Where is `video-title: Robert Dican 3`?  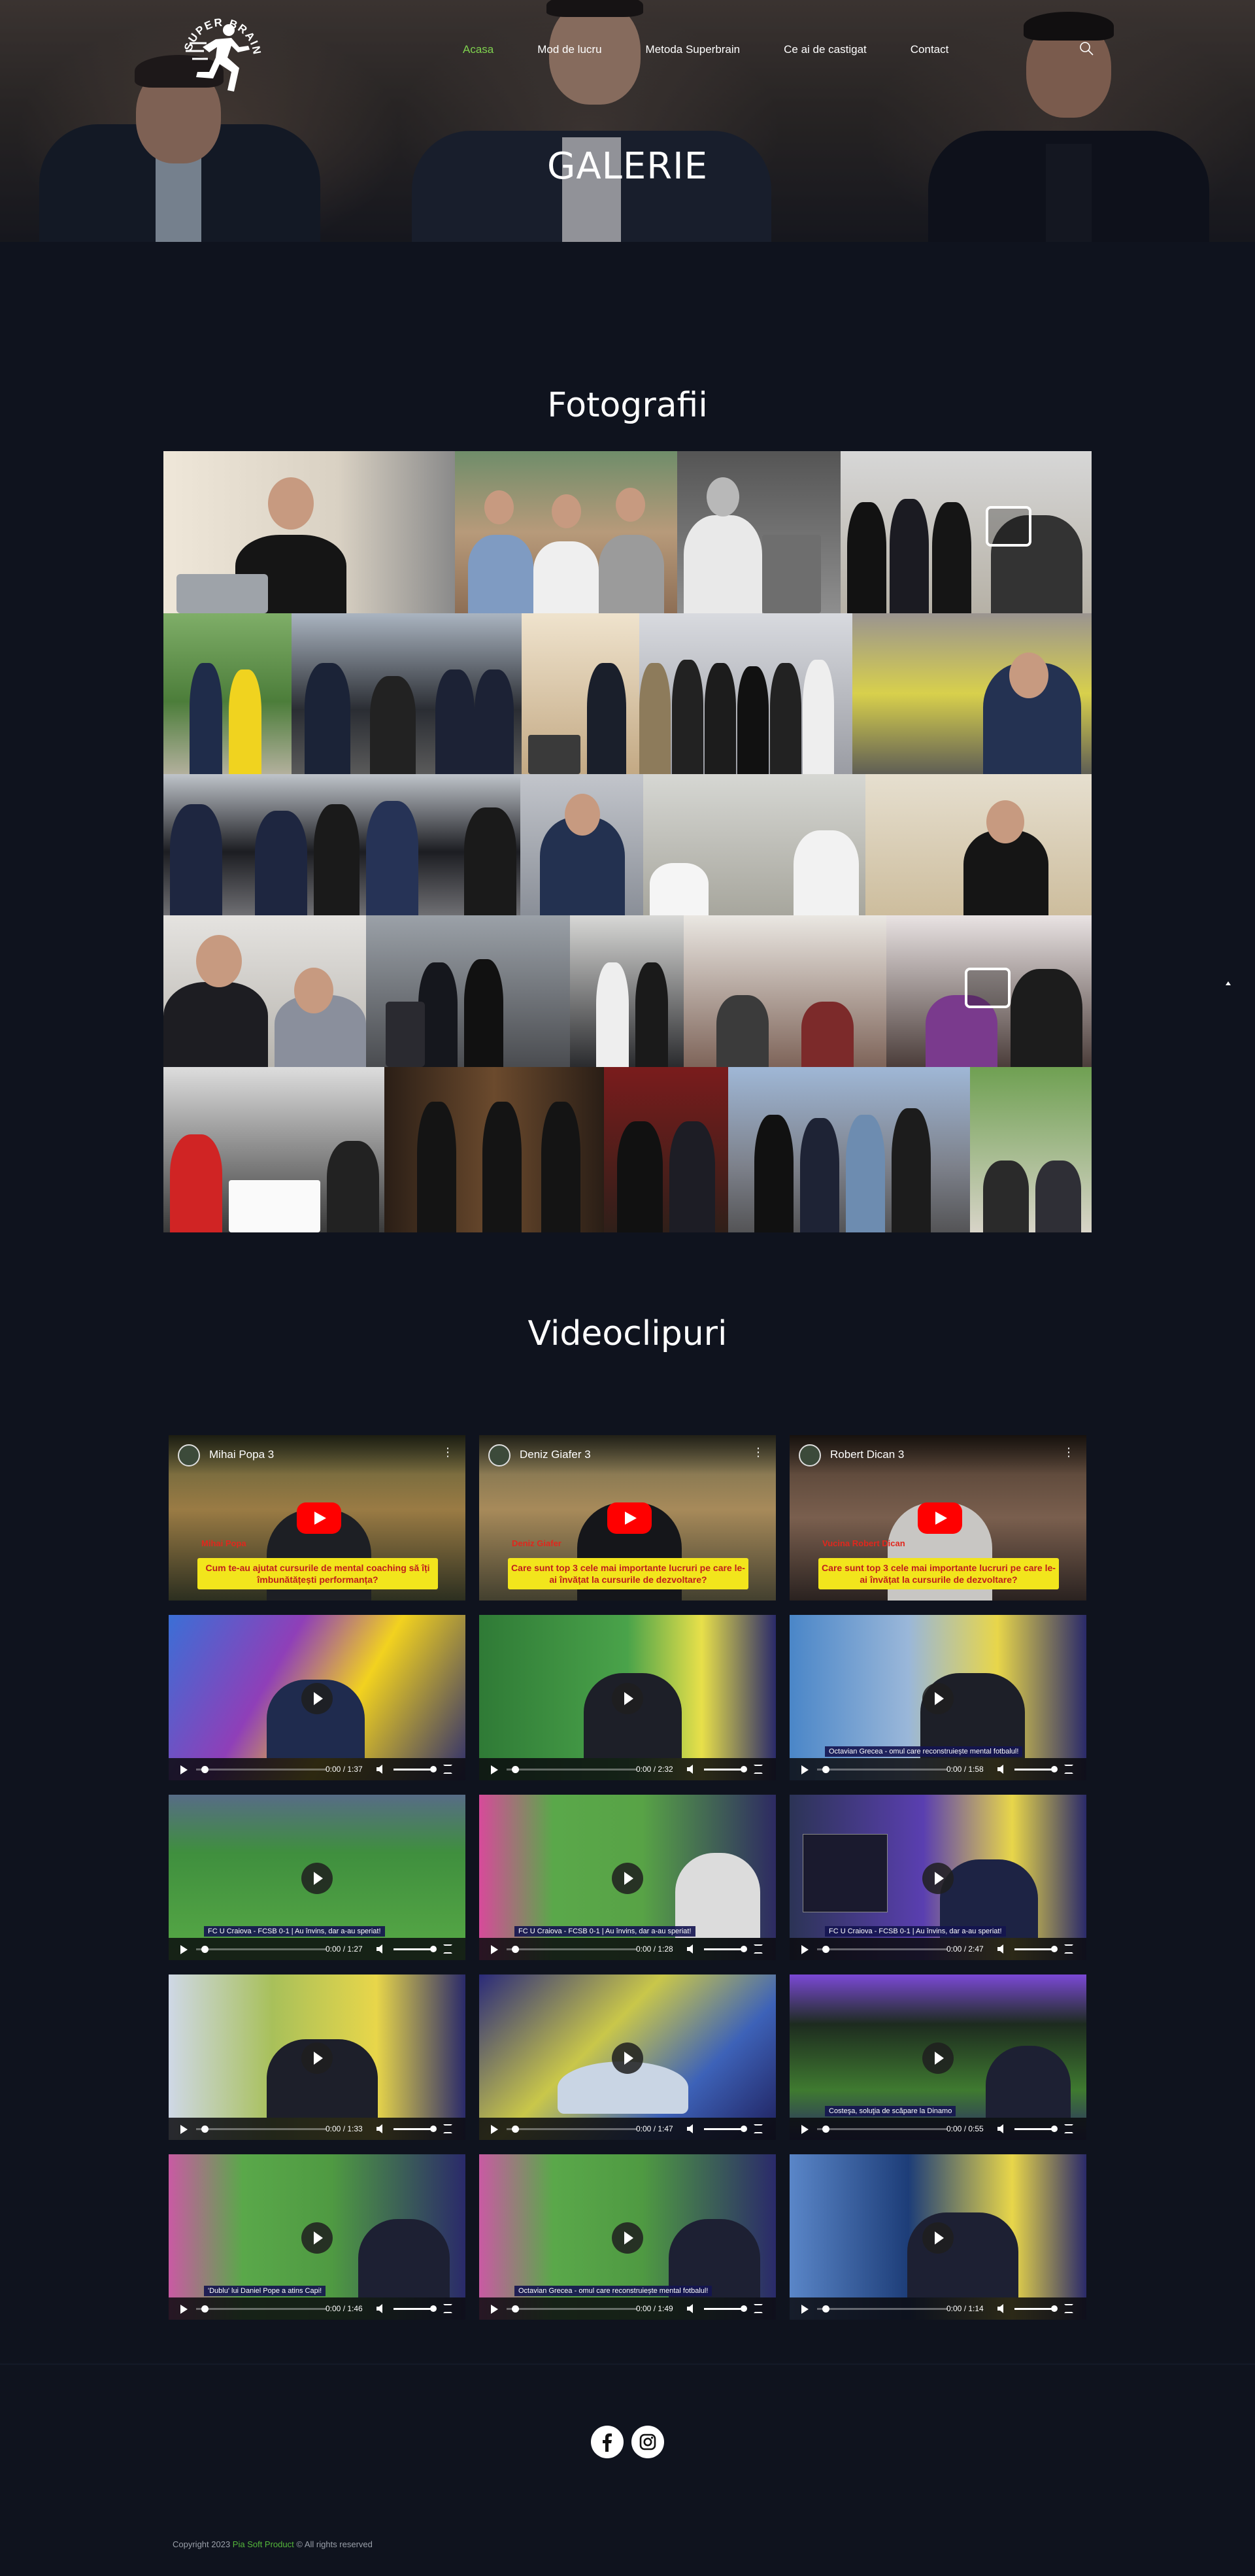 video-title: Robert Dican 3 is located at coordinates (867, 1454).